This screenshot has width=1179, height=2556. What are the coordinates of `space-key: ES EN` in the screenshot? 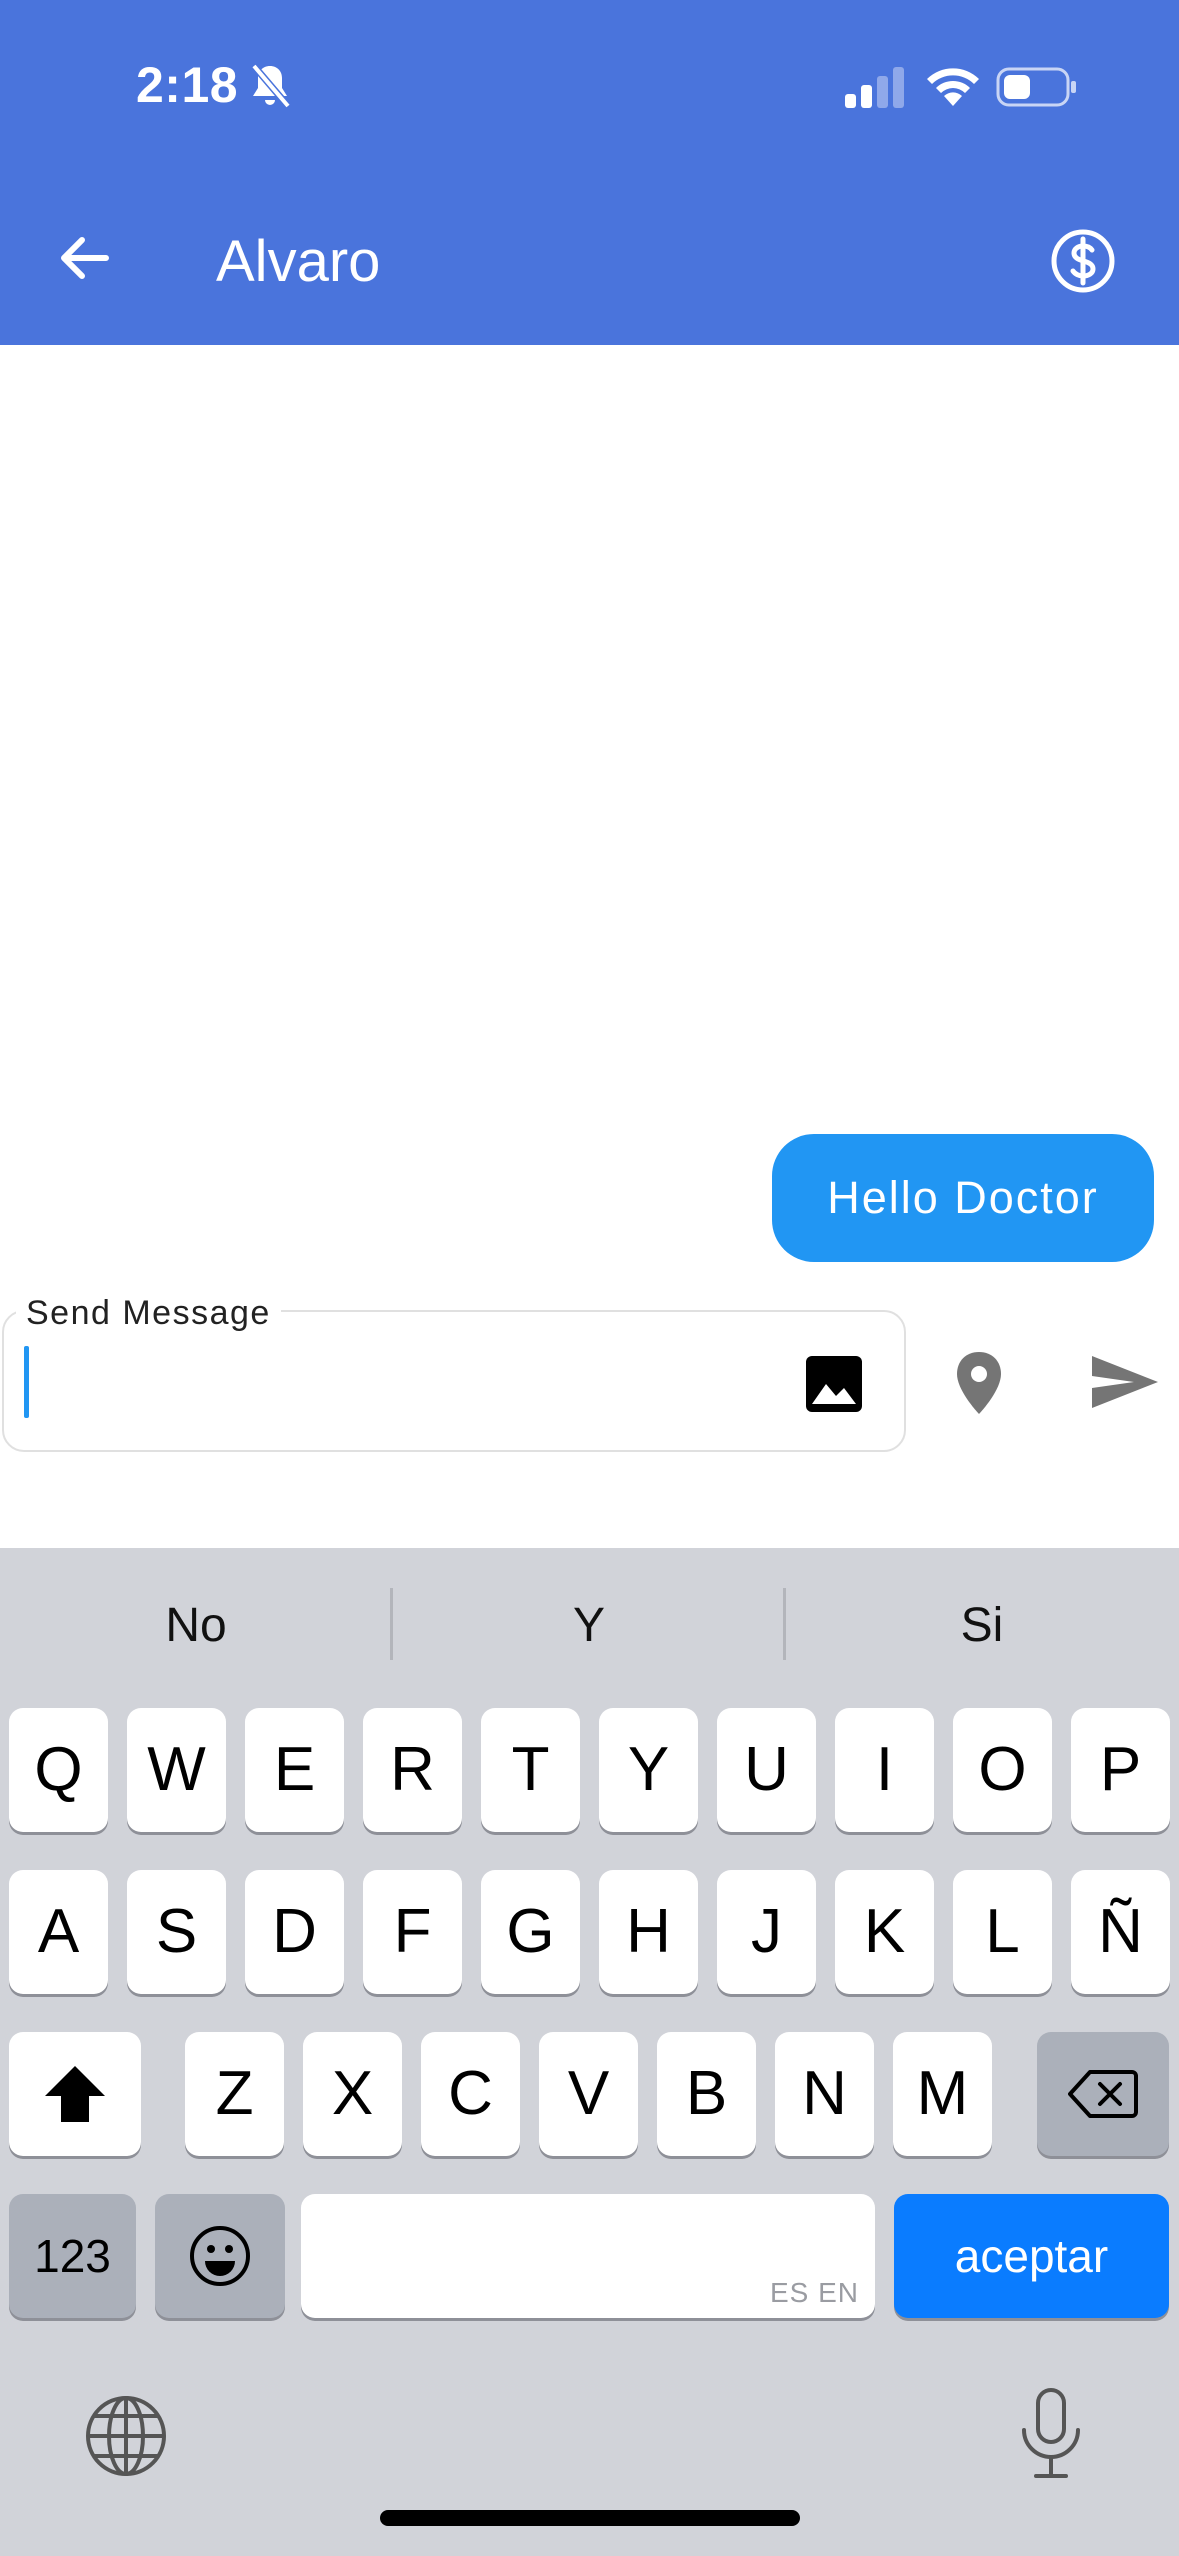 It's located at (588, 2256).